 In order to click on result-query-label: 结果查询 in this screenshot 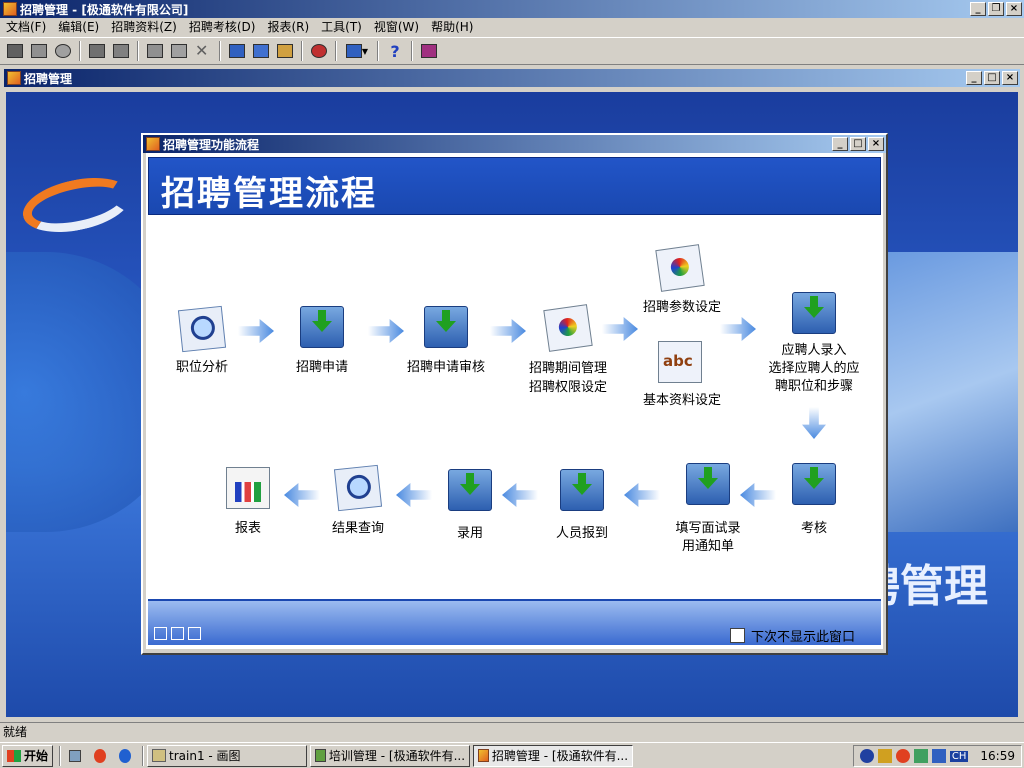, I will do `click(358, 528)`.